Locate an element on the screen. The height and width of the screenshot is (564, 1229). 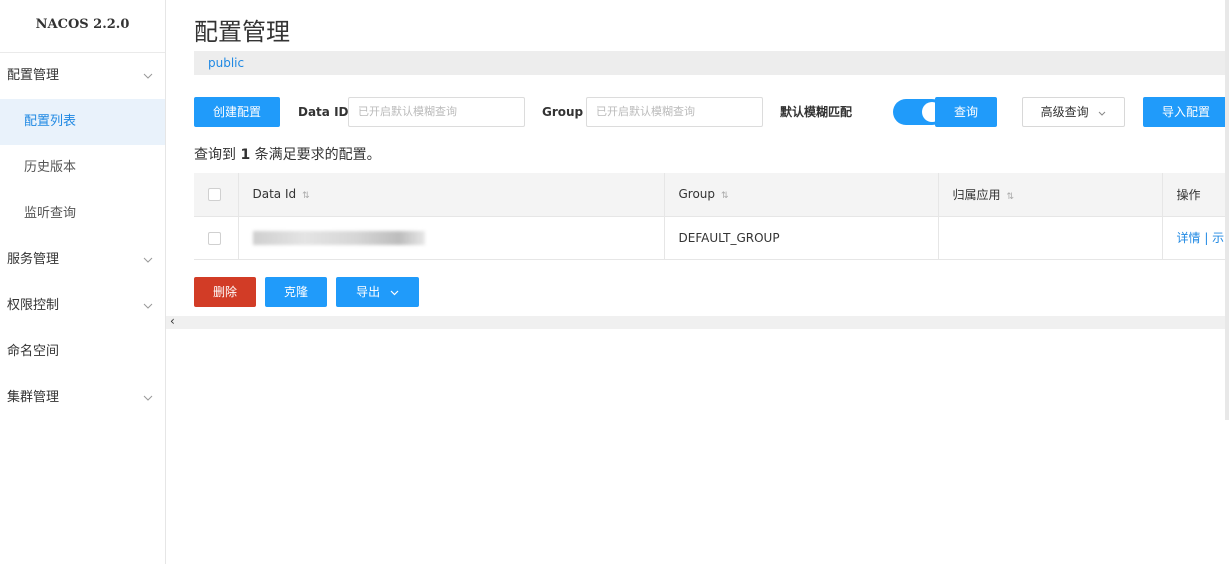
sidebar-item-label: 集群管理 is located at coordinates (33, 397).